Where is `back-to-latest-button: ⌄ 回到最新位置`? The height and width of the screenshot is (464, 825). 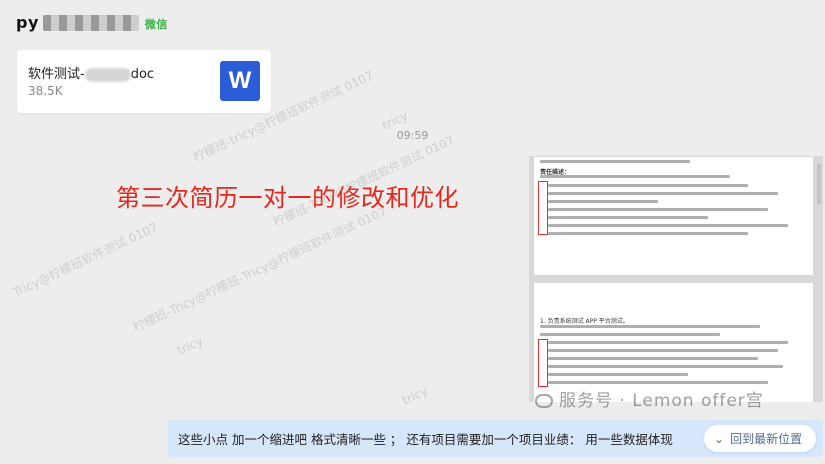 back-to-latest-button: ⌄ 回到最新位置 is located at coordinates (760, 438).